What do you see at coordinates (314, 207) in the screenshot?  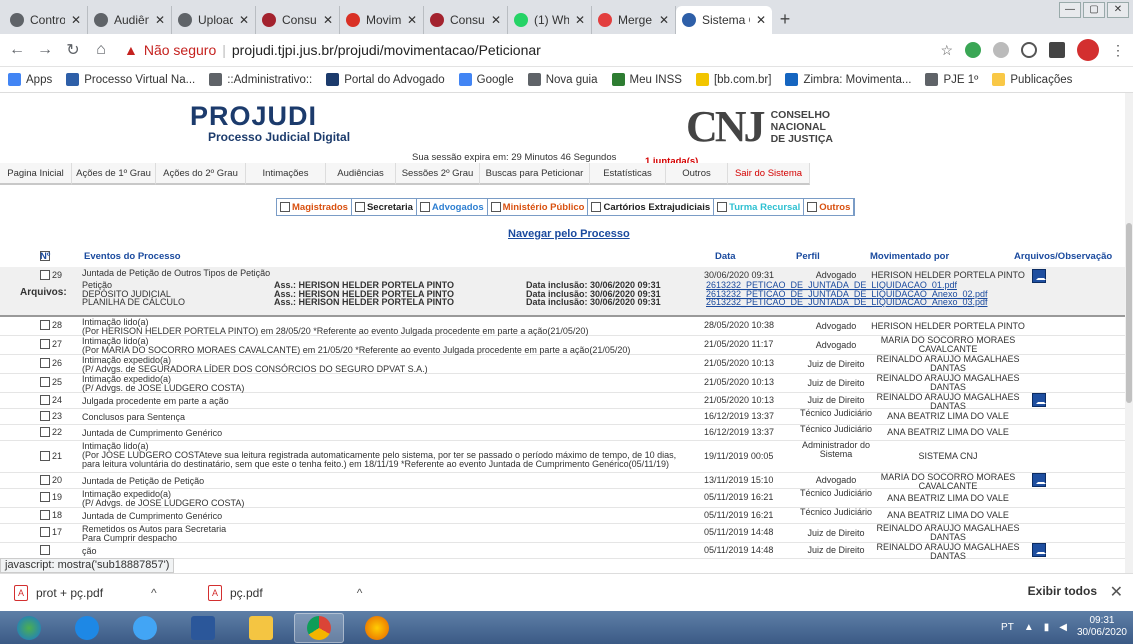 I see `profile-filter: Magistrados` at bounding box center [314, 207].